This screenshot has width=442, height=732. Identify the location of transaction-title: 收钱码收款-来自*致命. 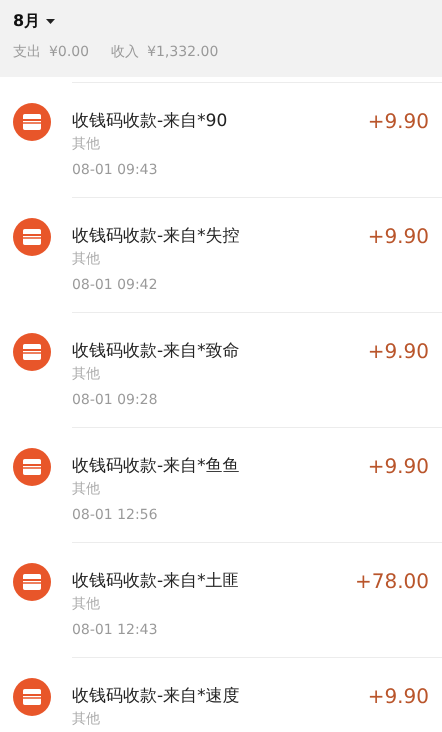
(156, 351).